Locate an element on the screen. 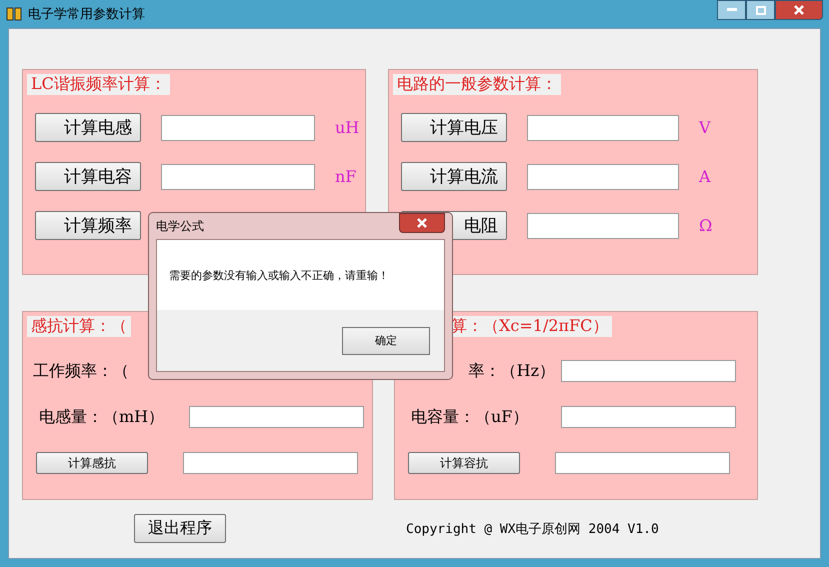 This screenshot has width=829, height=567. unit-label: V is located at coordinates (705, 127).